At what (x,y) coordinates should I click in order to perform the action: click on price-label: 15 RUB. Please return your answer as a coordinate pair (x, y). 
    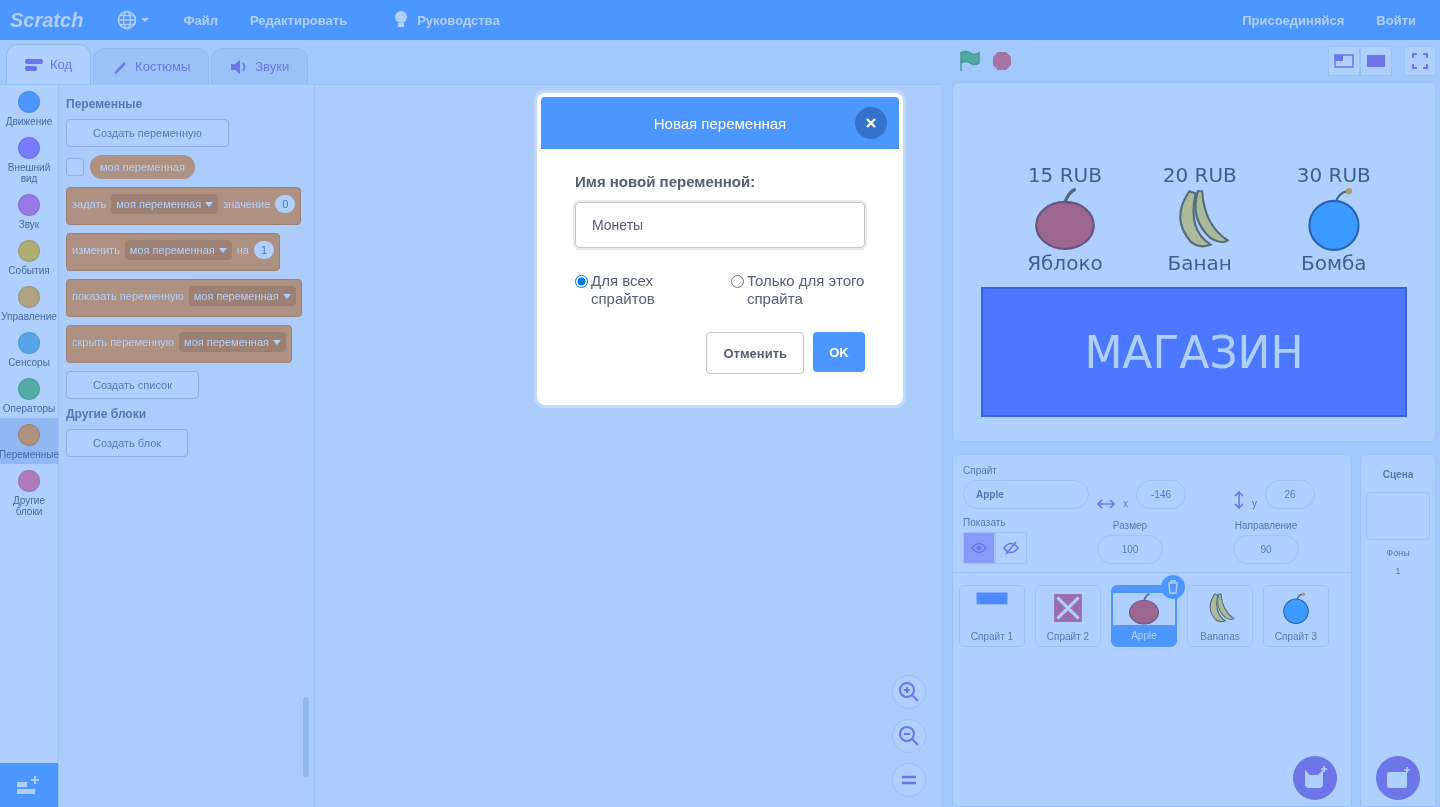
    Looking at the image, I should click on (1064, 175).